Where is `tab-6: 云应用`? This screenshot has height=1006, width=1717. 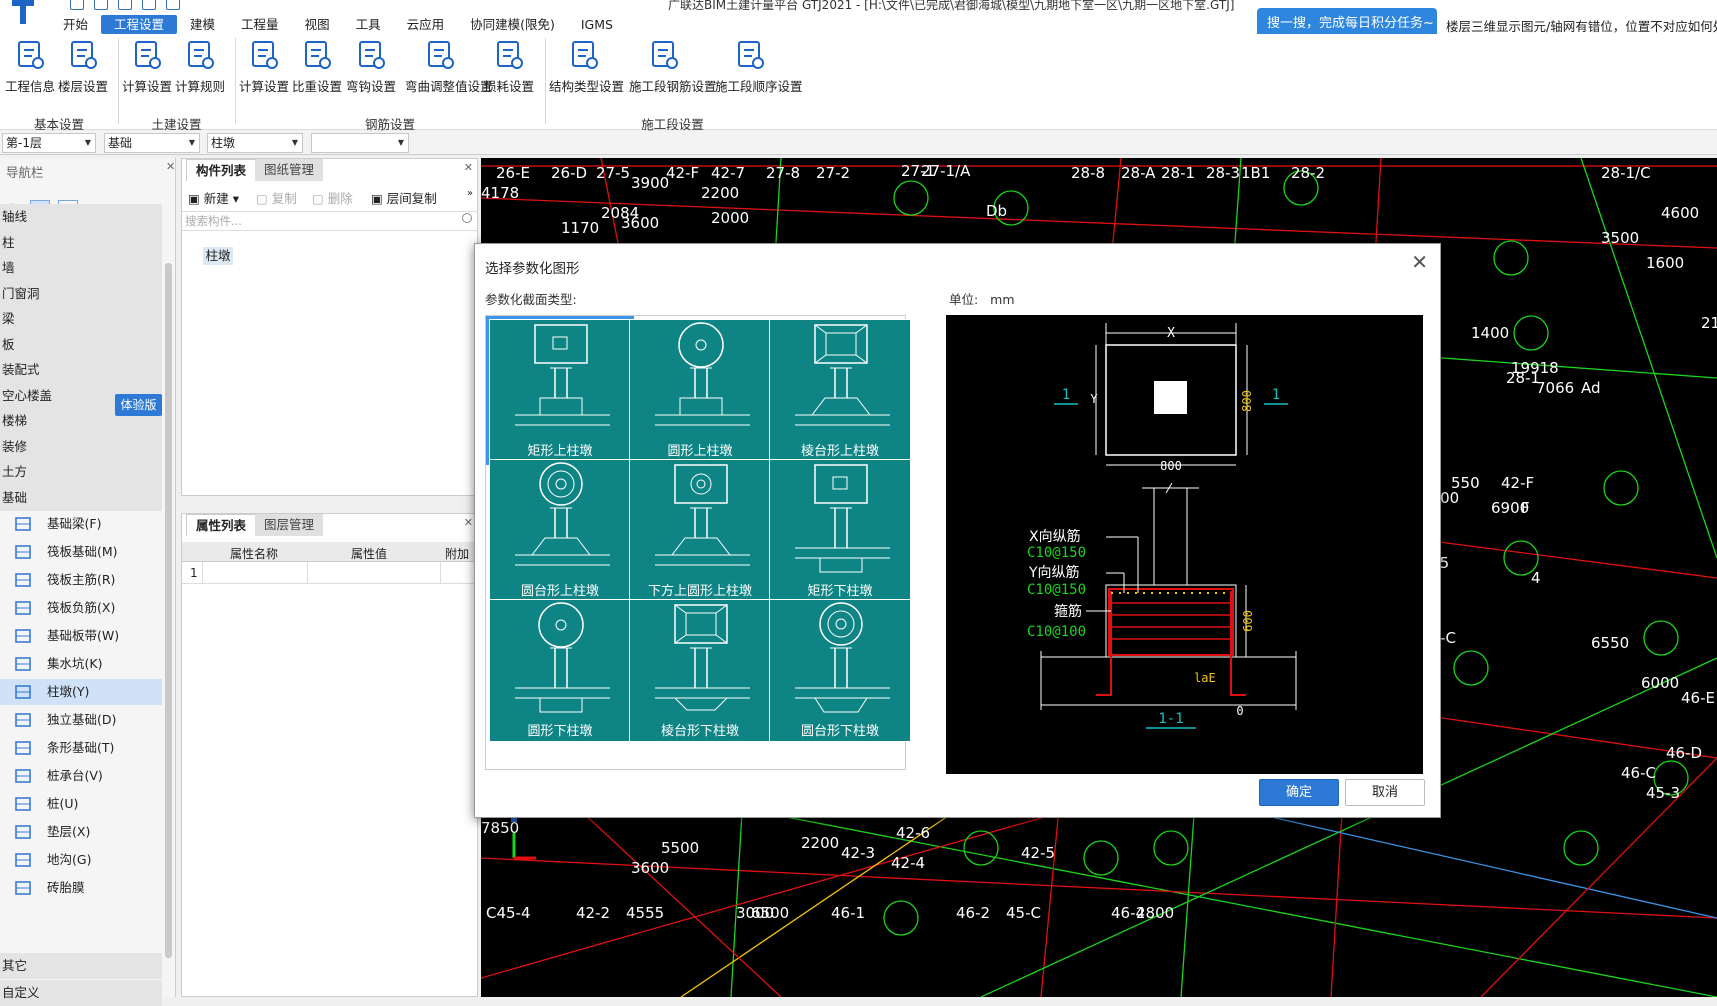 tab-6: 云应用 is located at coordinates (426, 24).